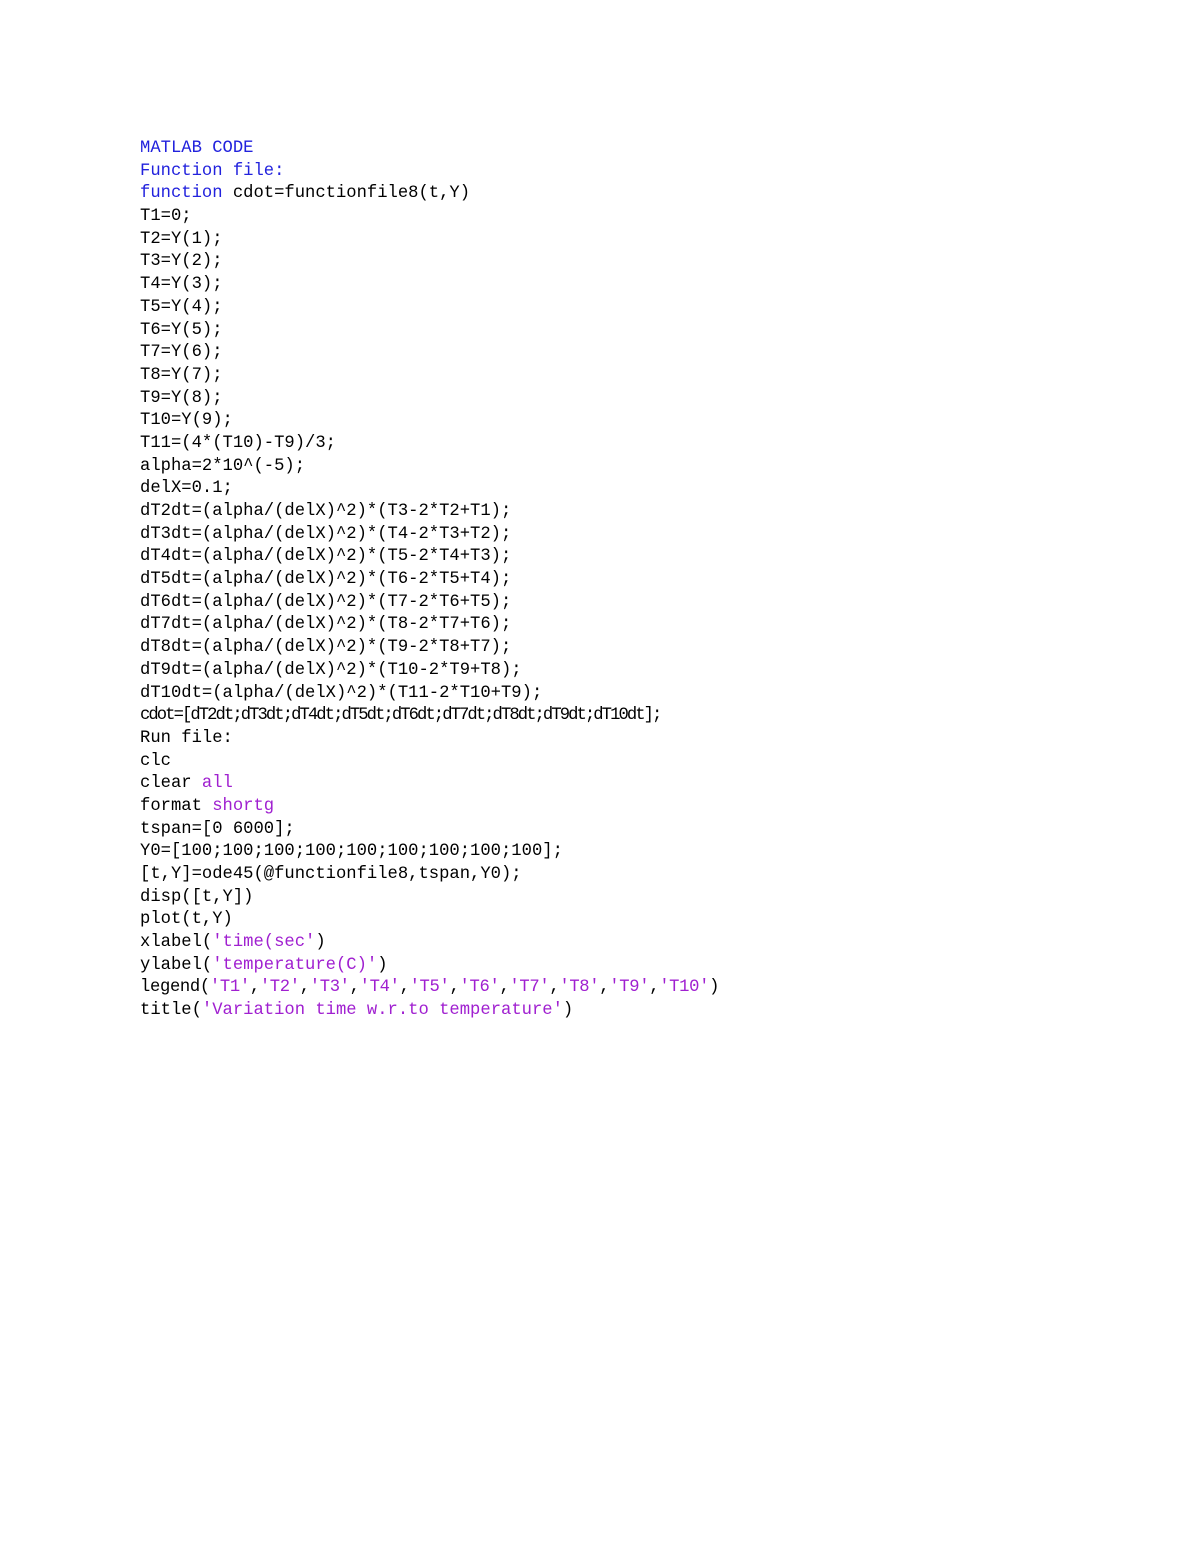  What do you see at coordinates (640, 172) in the screenshot?
I see `code-line: Function file:` at bounding box center [640, 172].